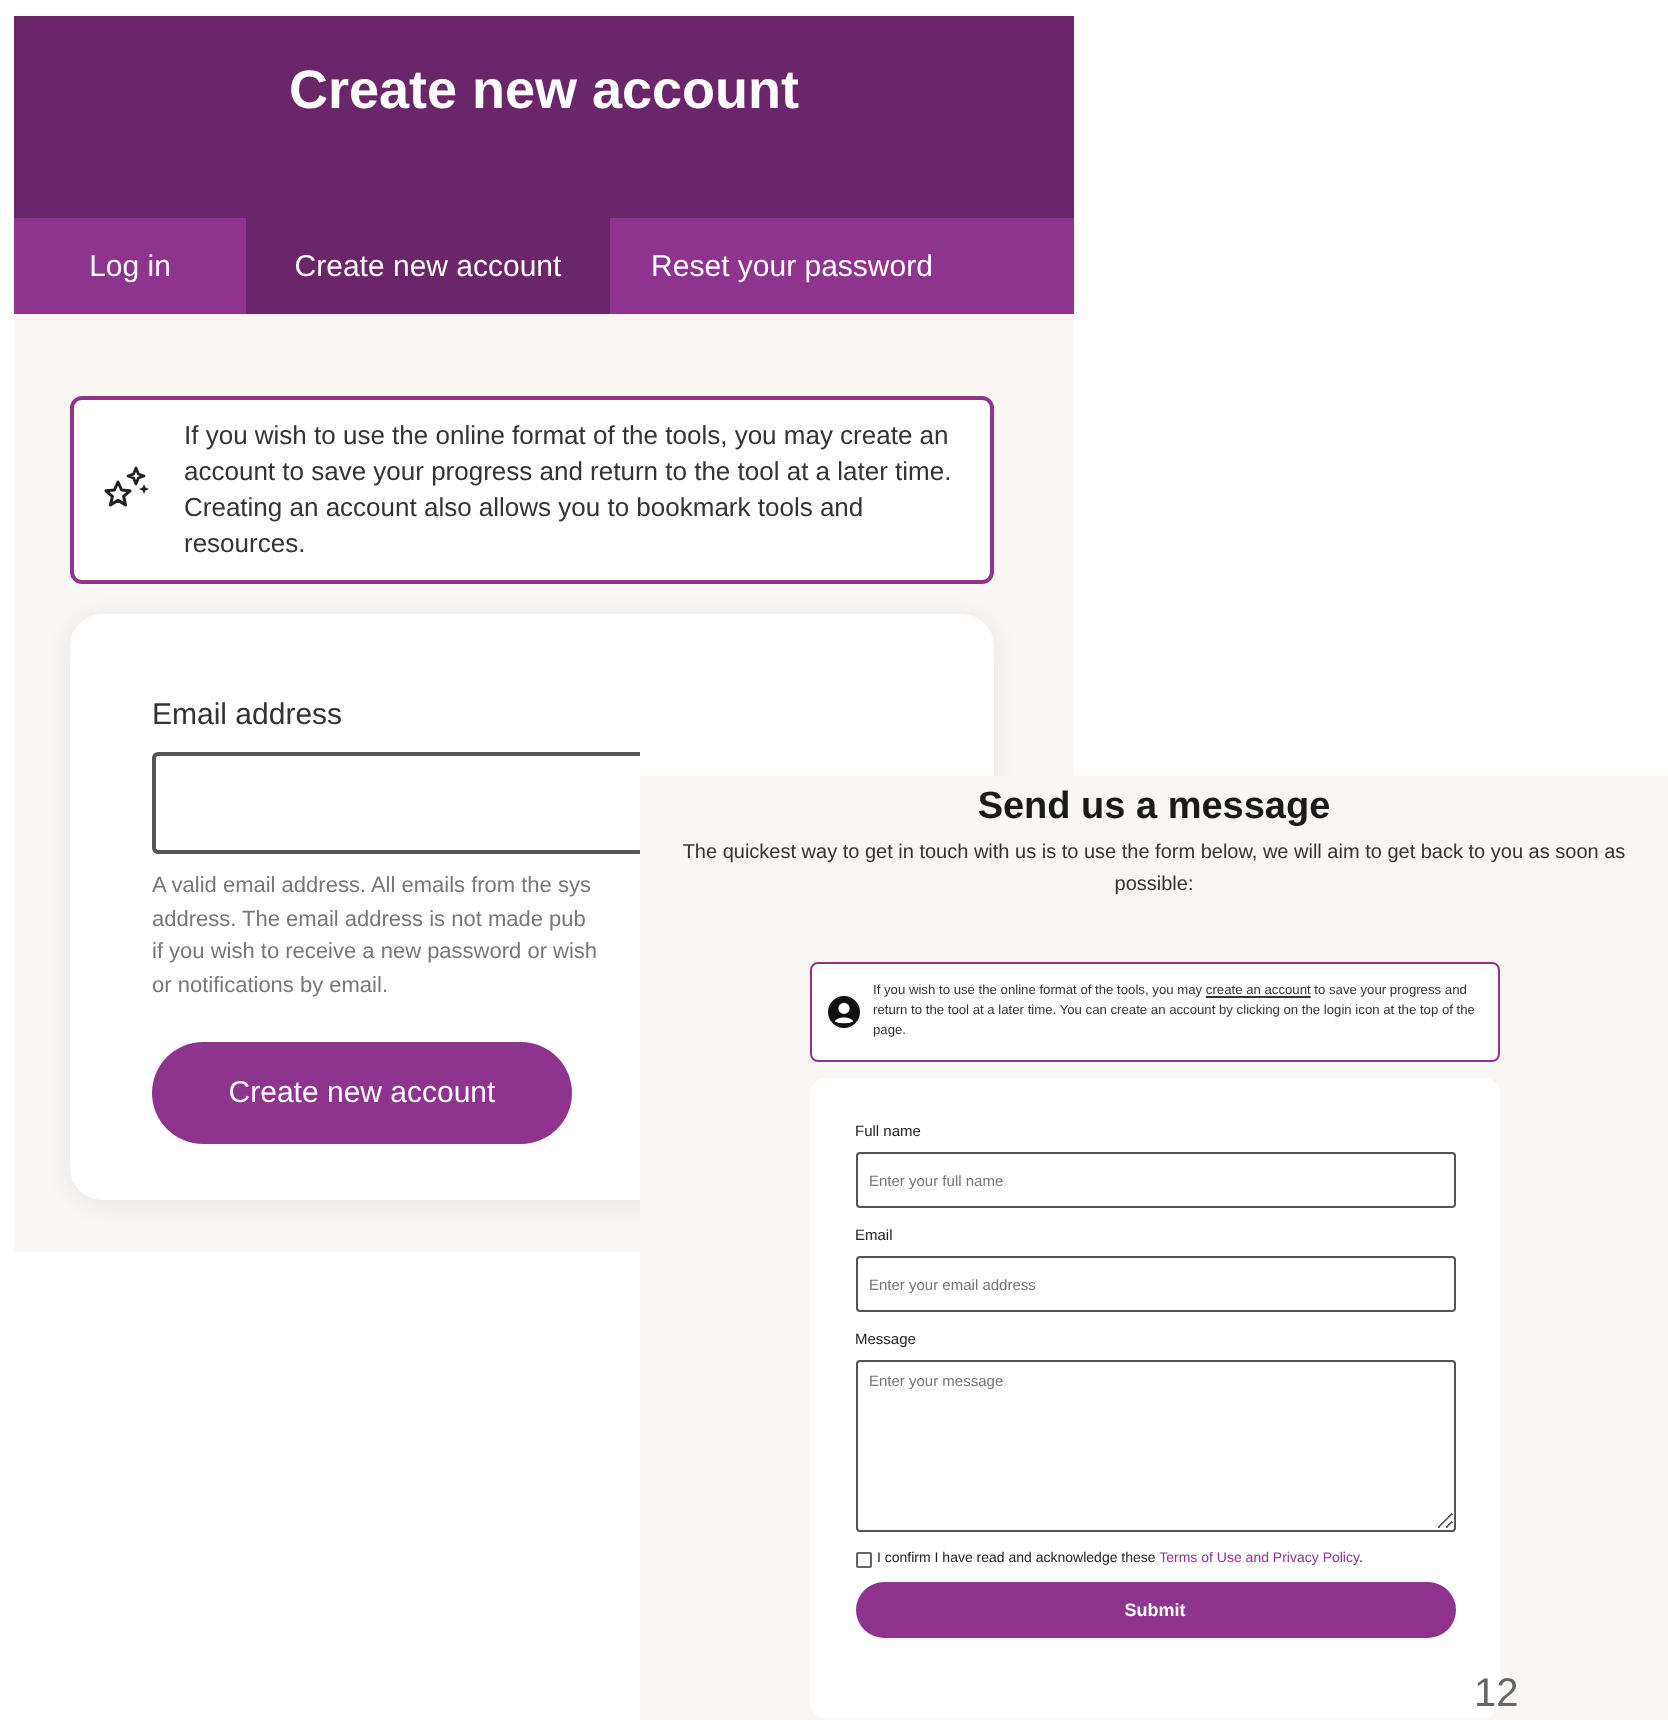  I want to click on page-title: Send us a message, so click(1154, 808).